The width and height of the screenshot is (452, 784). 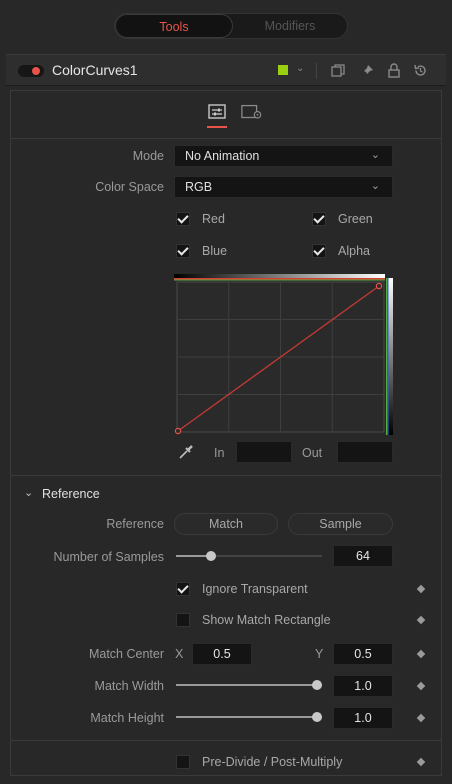 I want to click on reference-label: Reference, so click(x=135, y=524).